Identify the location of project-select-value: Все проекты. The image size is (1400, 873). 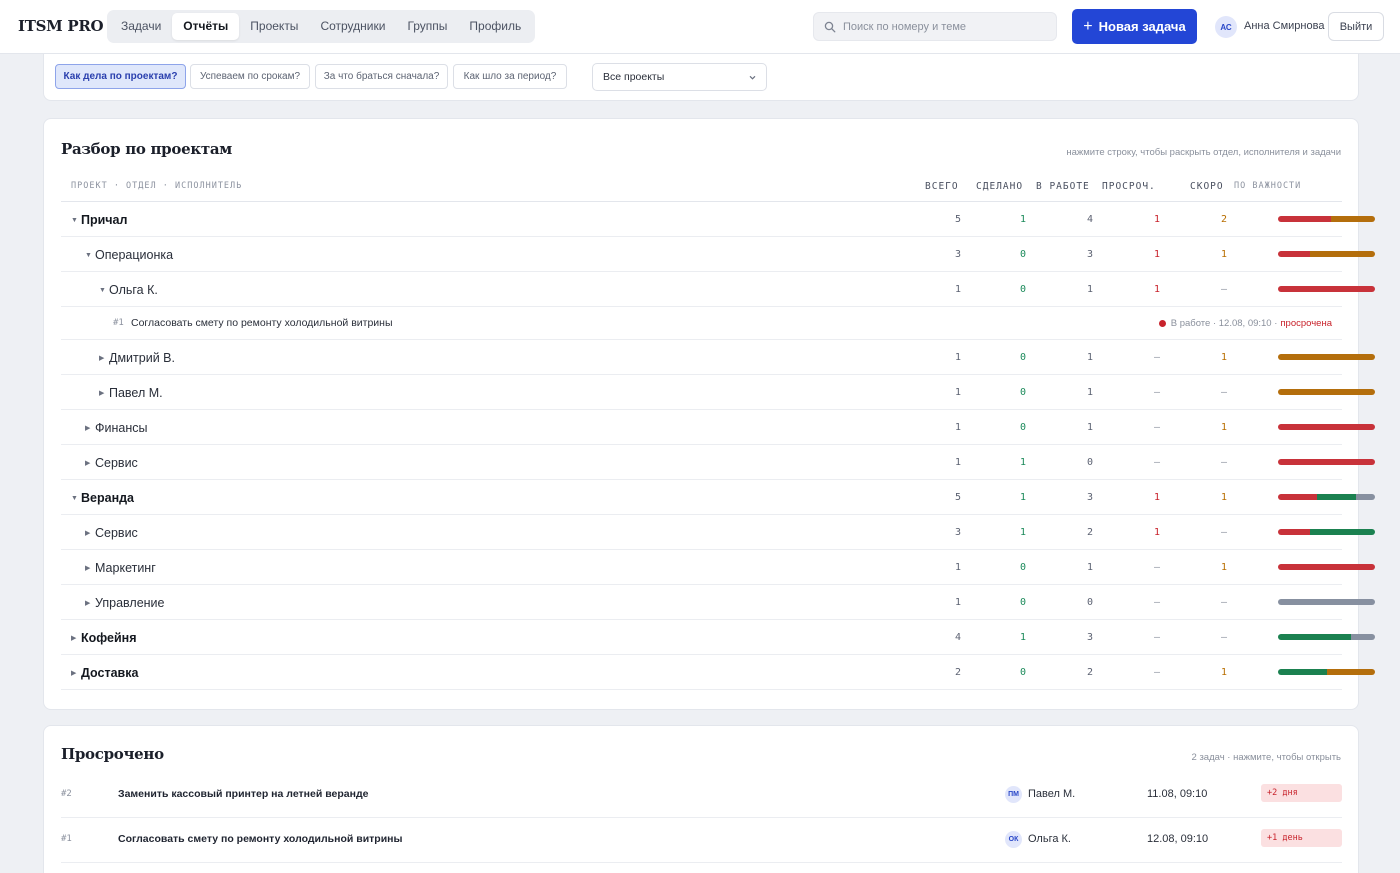
(634, 77).